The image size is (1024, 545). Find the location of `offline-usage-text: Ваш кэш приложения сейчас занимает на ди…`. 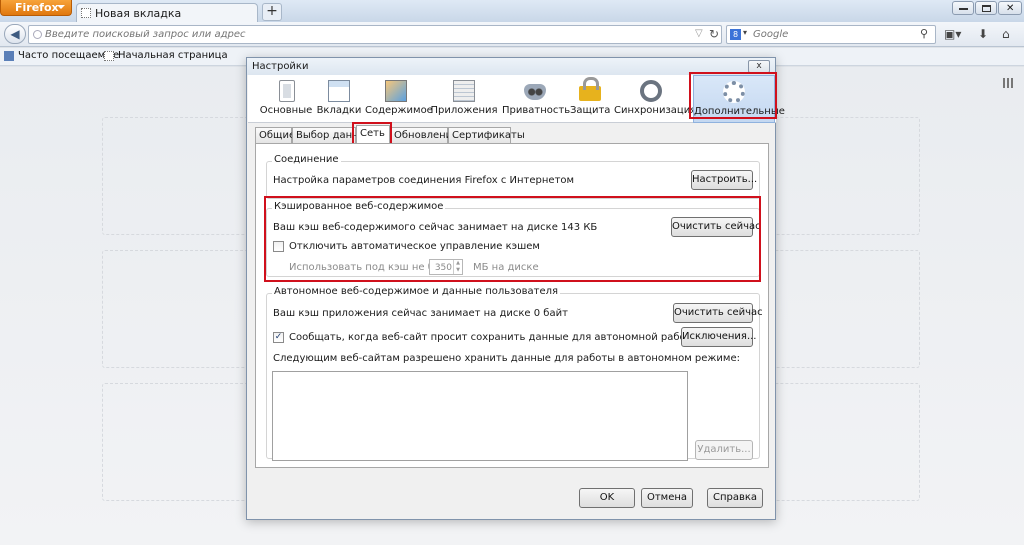

offline-usage-text: Ваш кэш приложения сейчас занимает на ди… is located at coordinates (420, 313).